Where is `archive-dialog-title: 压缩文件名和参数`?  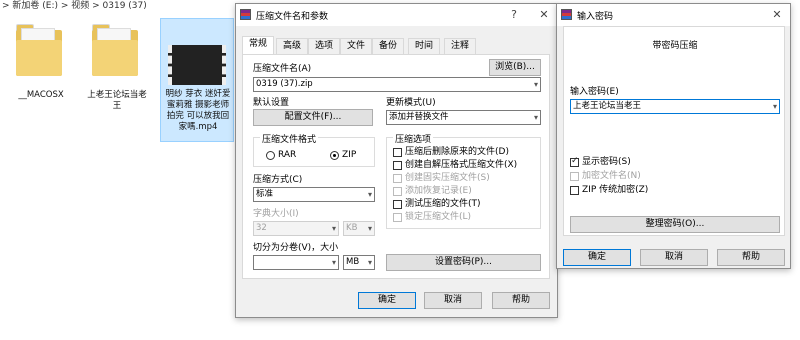 archive-dialog-title: 压缩文件名和参数 is located at coordinates (292, 17).